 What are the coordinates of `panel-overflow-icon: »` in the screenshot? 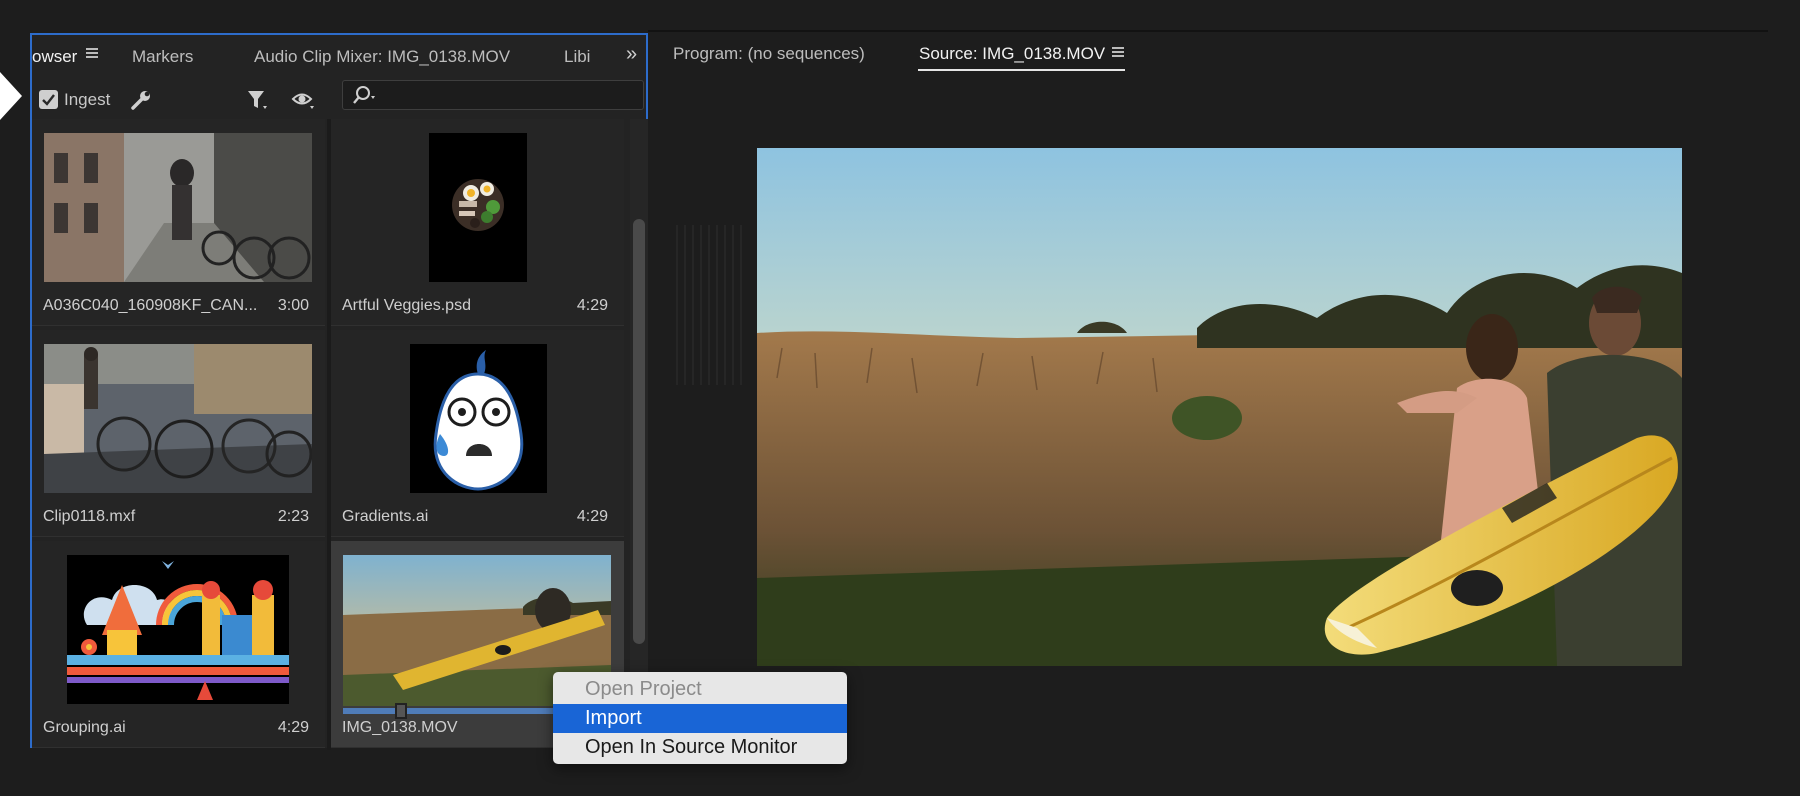 It's located at (631, 54).